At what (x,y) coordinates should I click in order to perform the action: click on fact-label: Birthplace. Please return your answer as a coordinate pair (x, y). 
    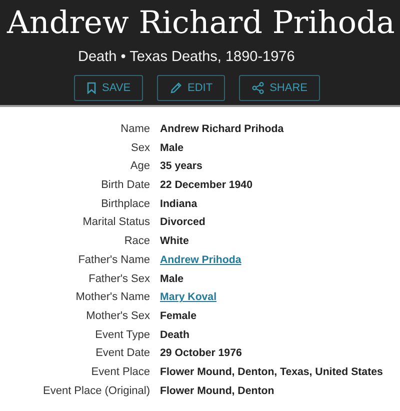
    Looking at the image, I should click on (125, 204).